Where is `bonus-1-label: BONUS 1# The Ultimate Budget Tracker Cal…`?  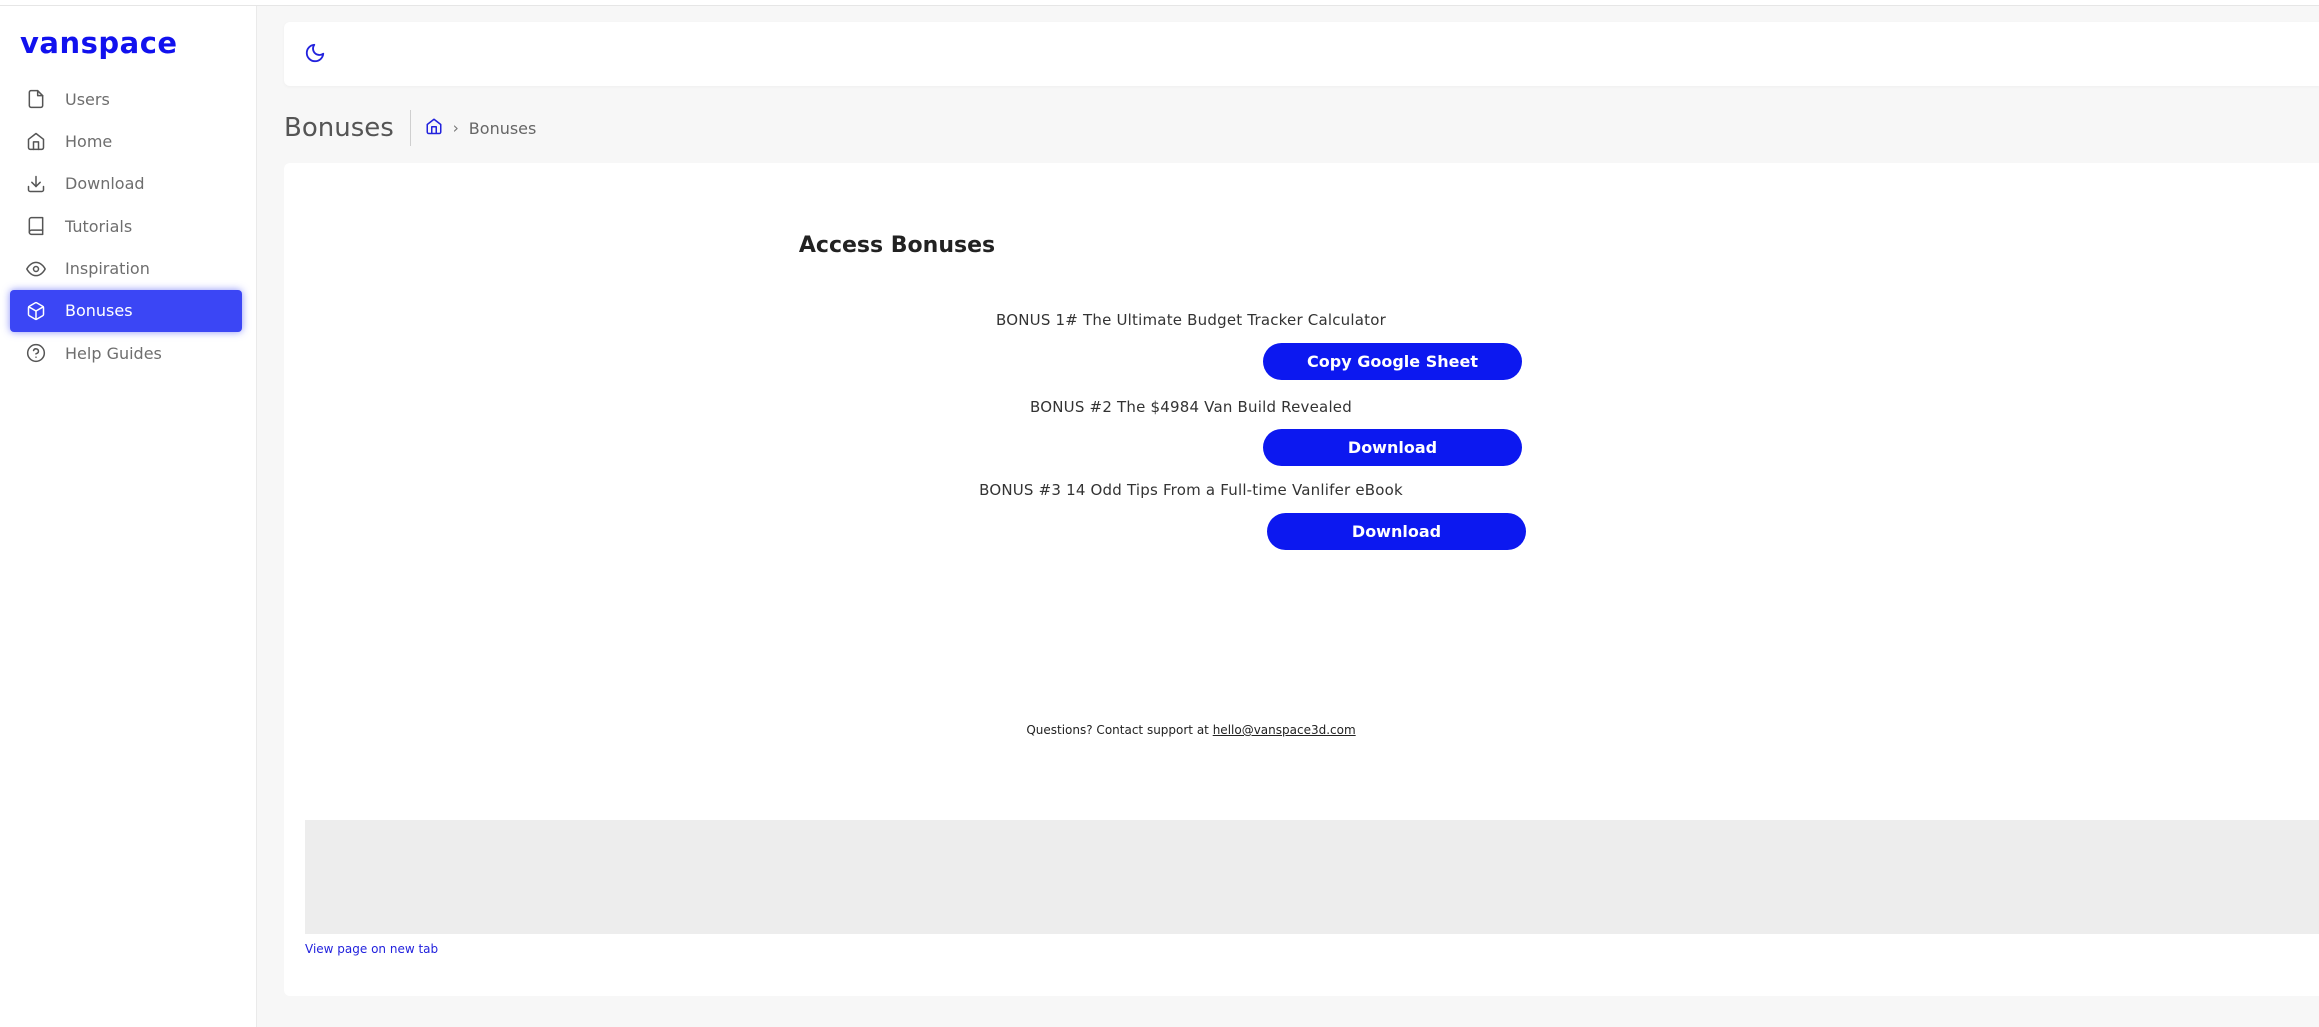 bonus-1-label: BONUS 1# The Ultimate Budget Tracker Cal… is located at coordinates (1191, 320).